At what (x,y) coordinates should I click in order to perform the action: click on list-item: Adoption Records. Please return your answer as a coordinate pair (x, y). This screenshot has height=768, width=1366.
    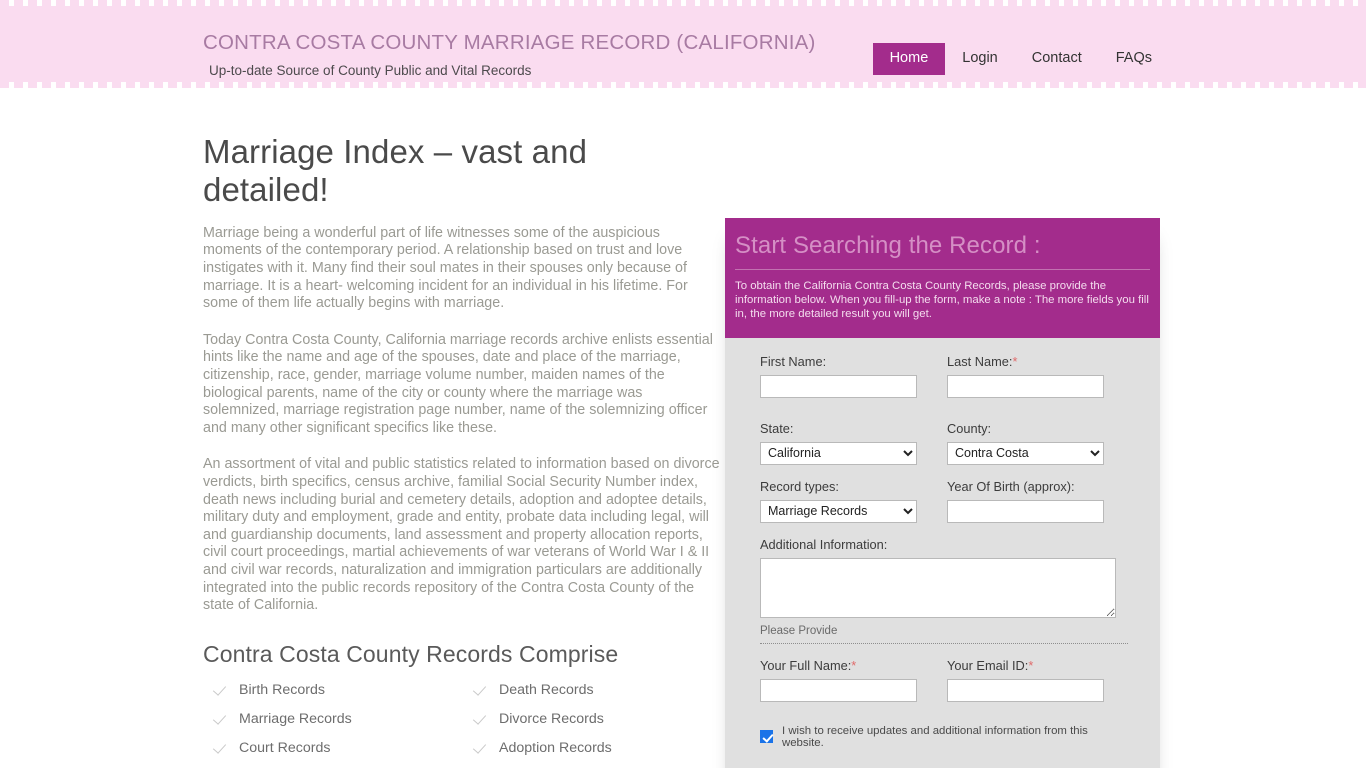
    Looking at the image, I should click on (593, 748).